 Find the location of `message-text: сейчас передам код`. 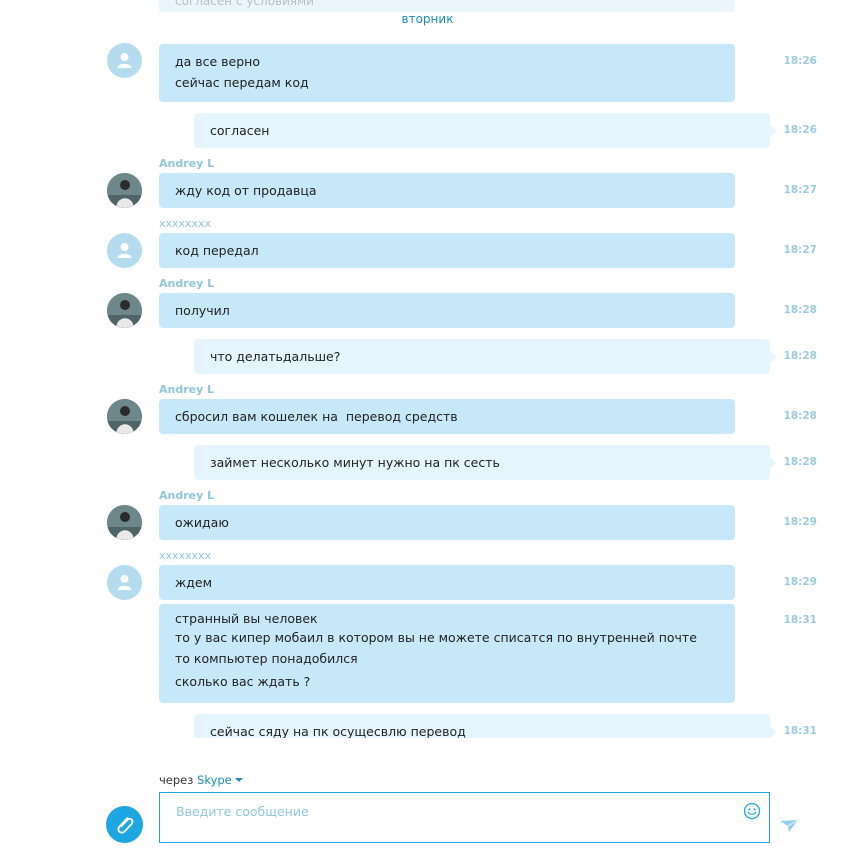

message-text: сейчас передам код is located at coordinates (242, 82).